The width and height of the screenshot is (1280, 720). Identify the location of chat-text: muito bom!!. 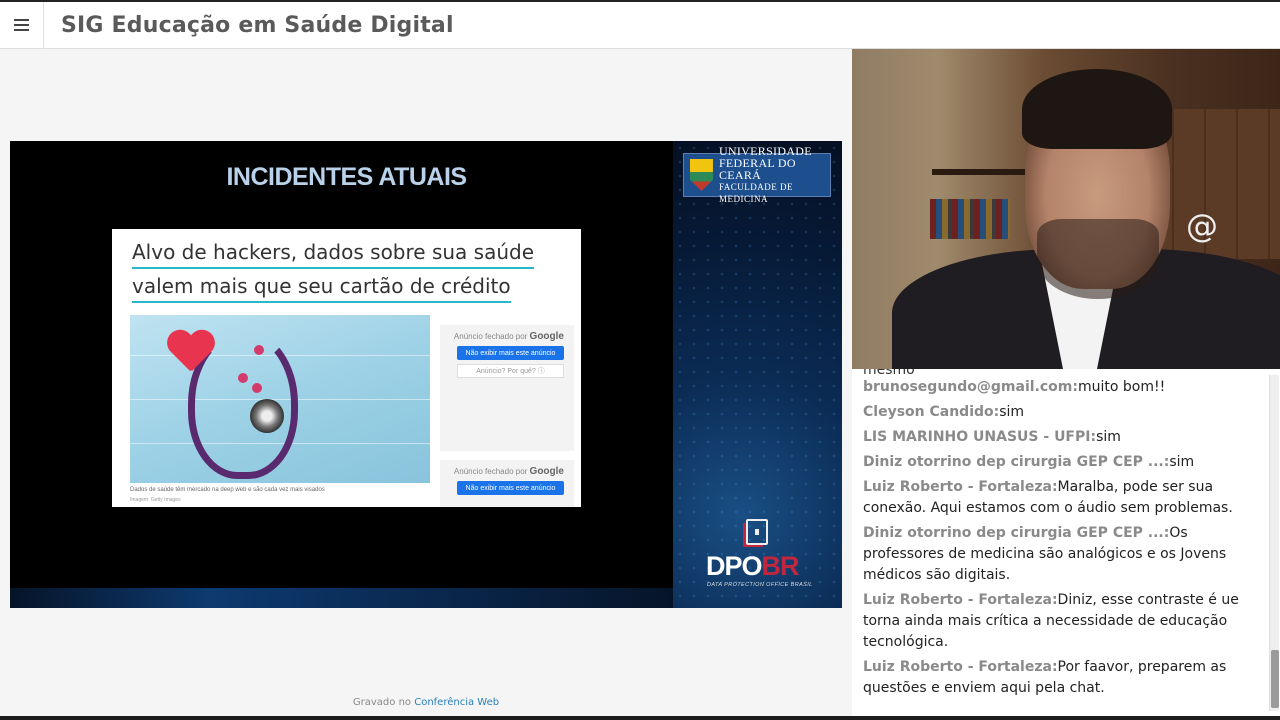
(1121, 387).